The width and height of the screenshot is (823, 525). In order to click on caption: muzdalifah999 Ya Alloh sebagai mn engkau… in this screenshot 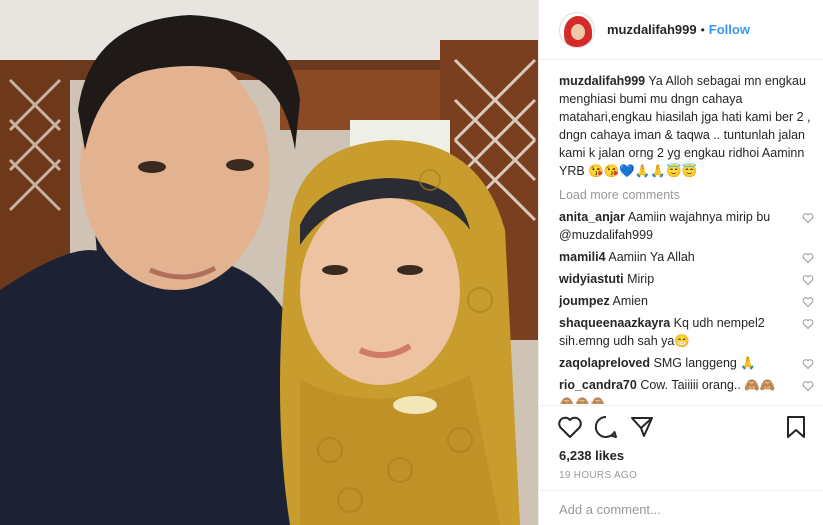, I will do `click(686, 126)`.